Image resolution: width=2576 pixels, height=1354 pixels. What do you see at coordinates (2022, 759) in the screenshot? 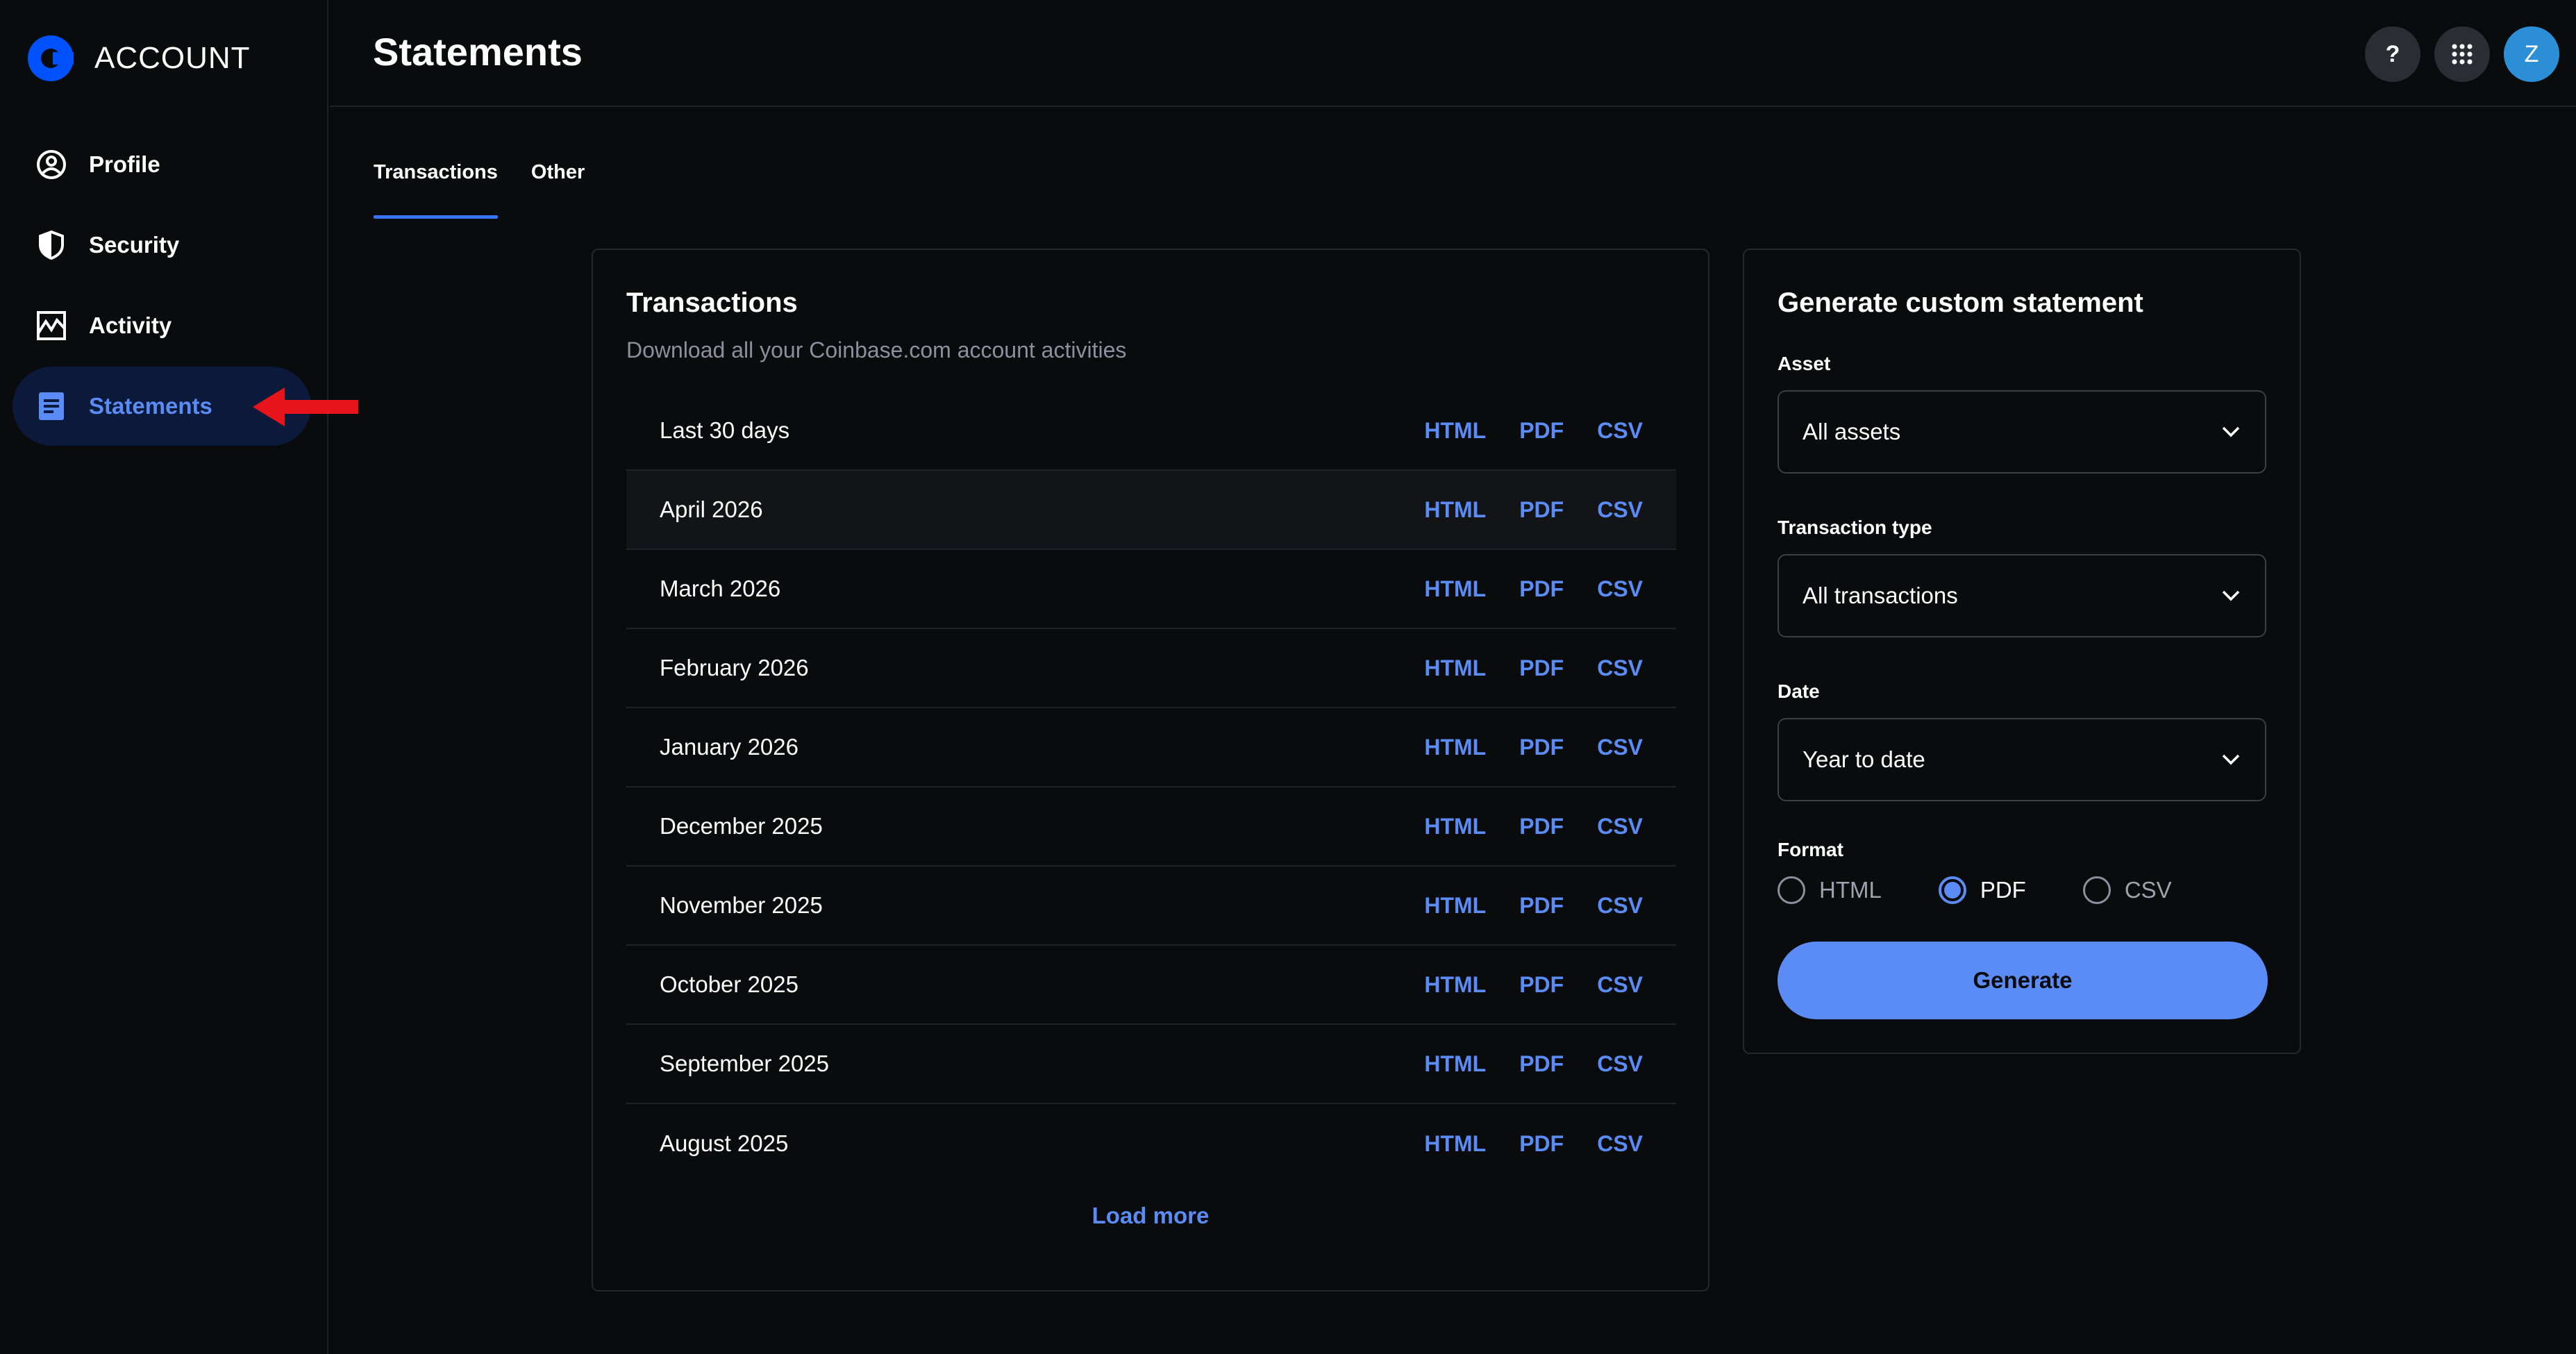
I see `date-select: Year to date` at bounding box center [2022, 759].